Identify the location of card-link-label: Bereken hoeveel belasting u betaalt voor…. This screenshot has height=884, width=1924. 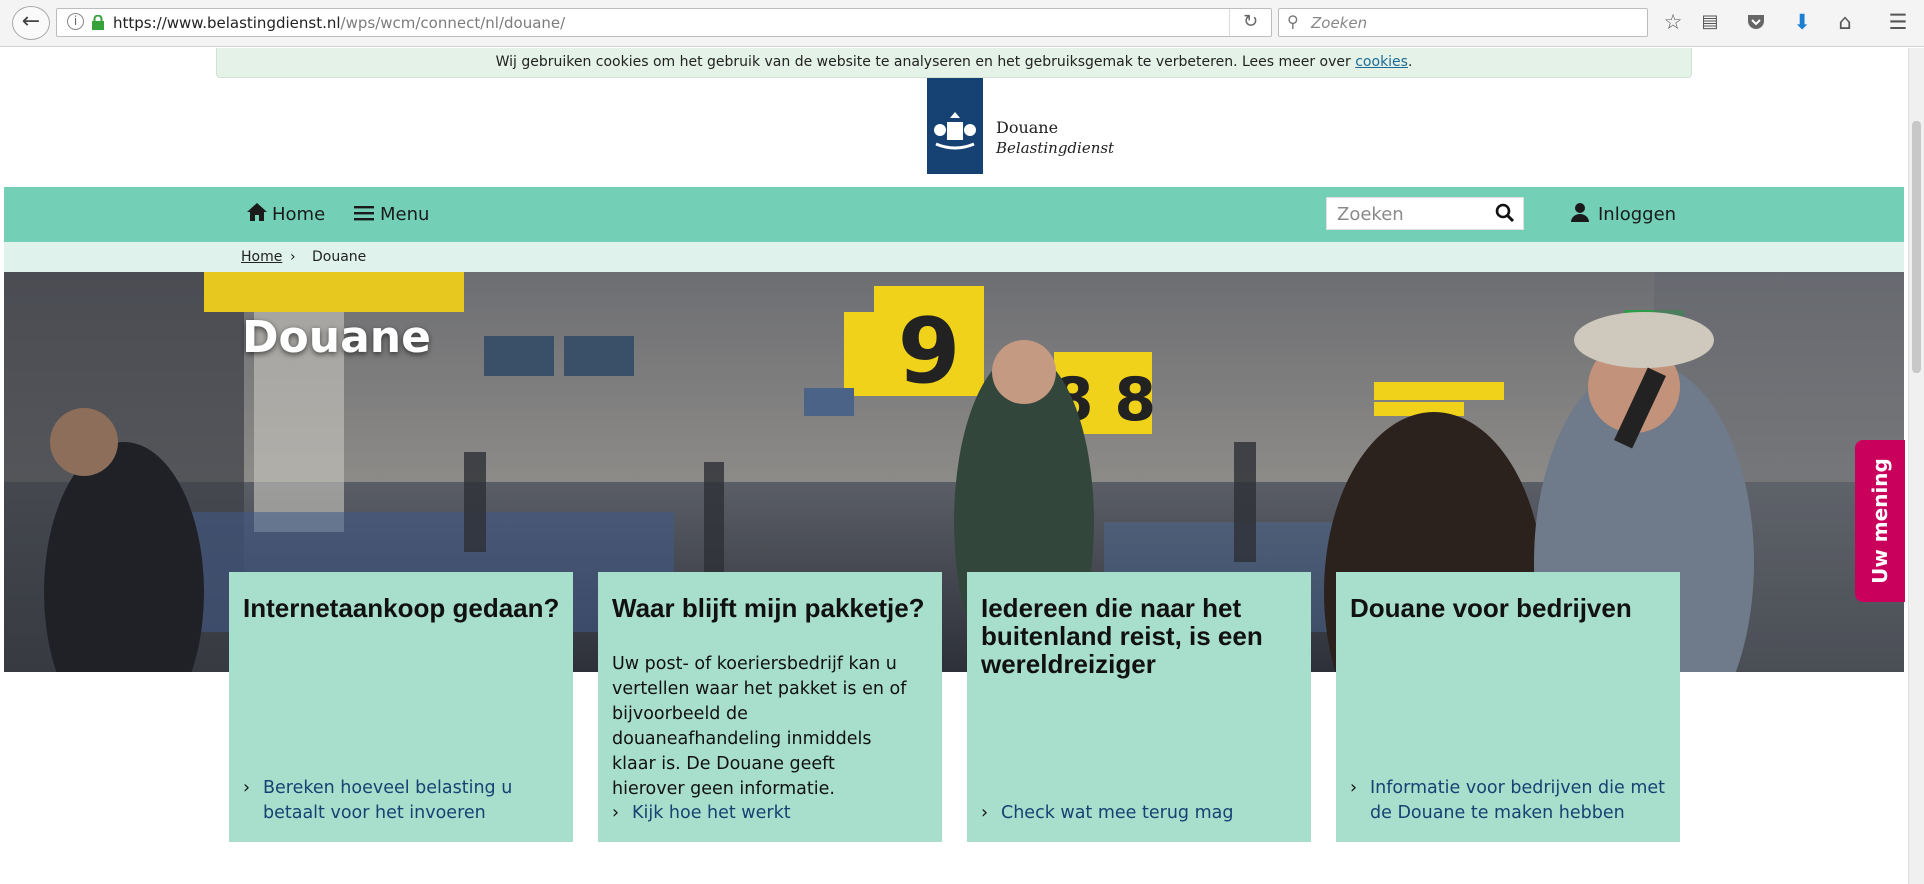
(388, 800).